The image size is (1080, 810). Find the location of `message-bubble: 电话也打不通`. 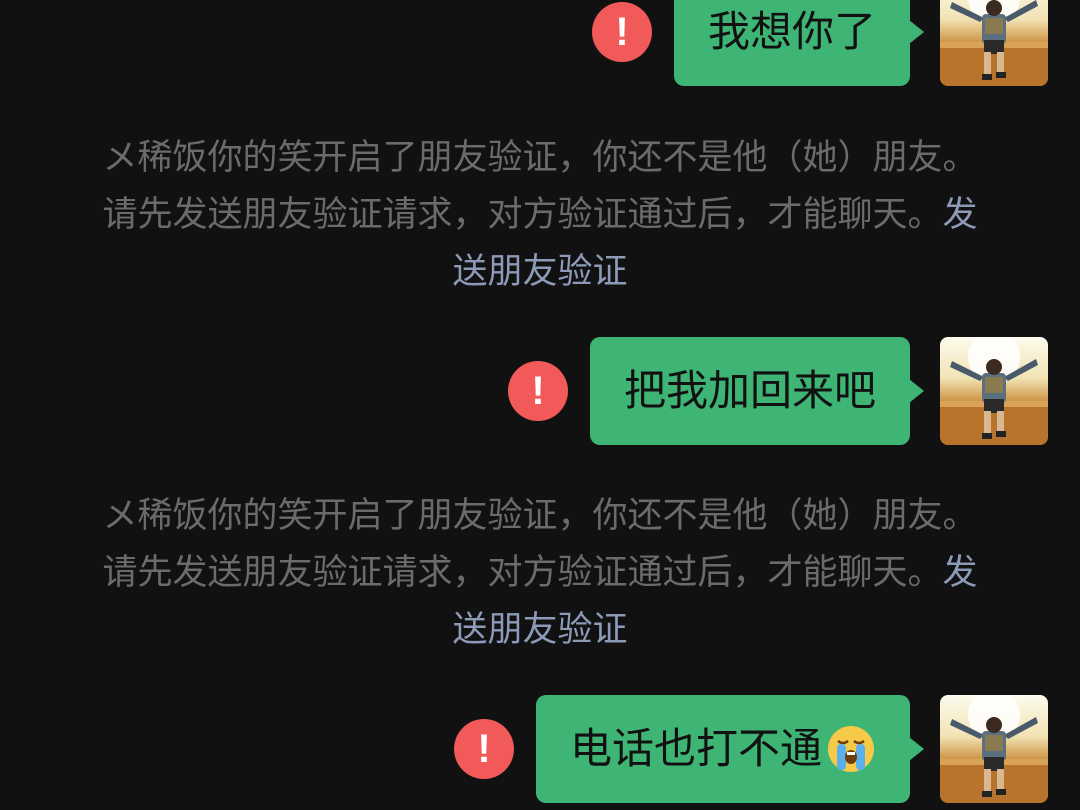

message-bubble: 电话也打不通 is located at coordinates (722, 749).